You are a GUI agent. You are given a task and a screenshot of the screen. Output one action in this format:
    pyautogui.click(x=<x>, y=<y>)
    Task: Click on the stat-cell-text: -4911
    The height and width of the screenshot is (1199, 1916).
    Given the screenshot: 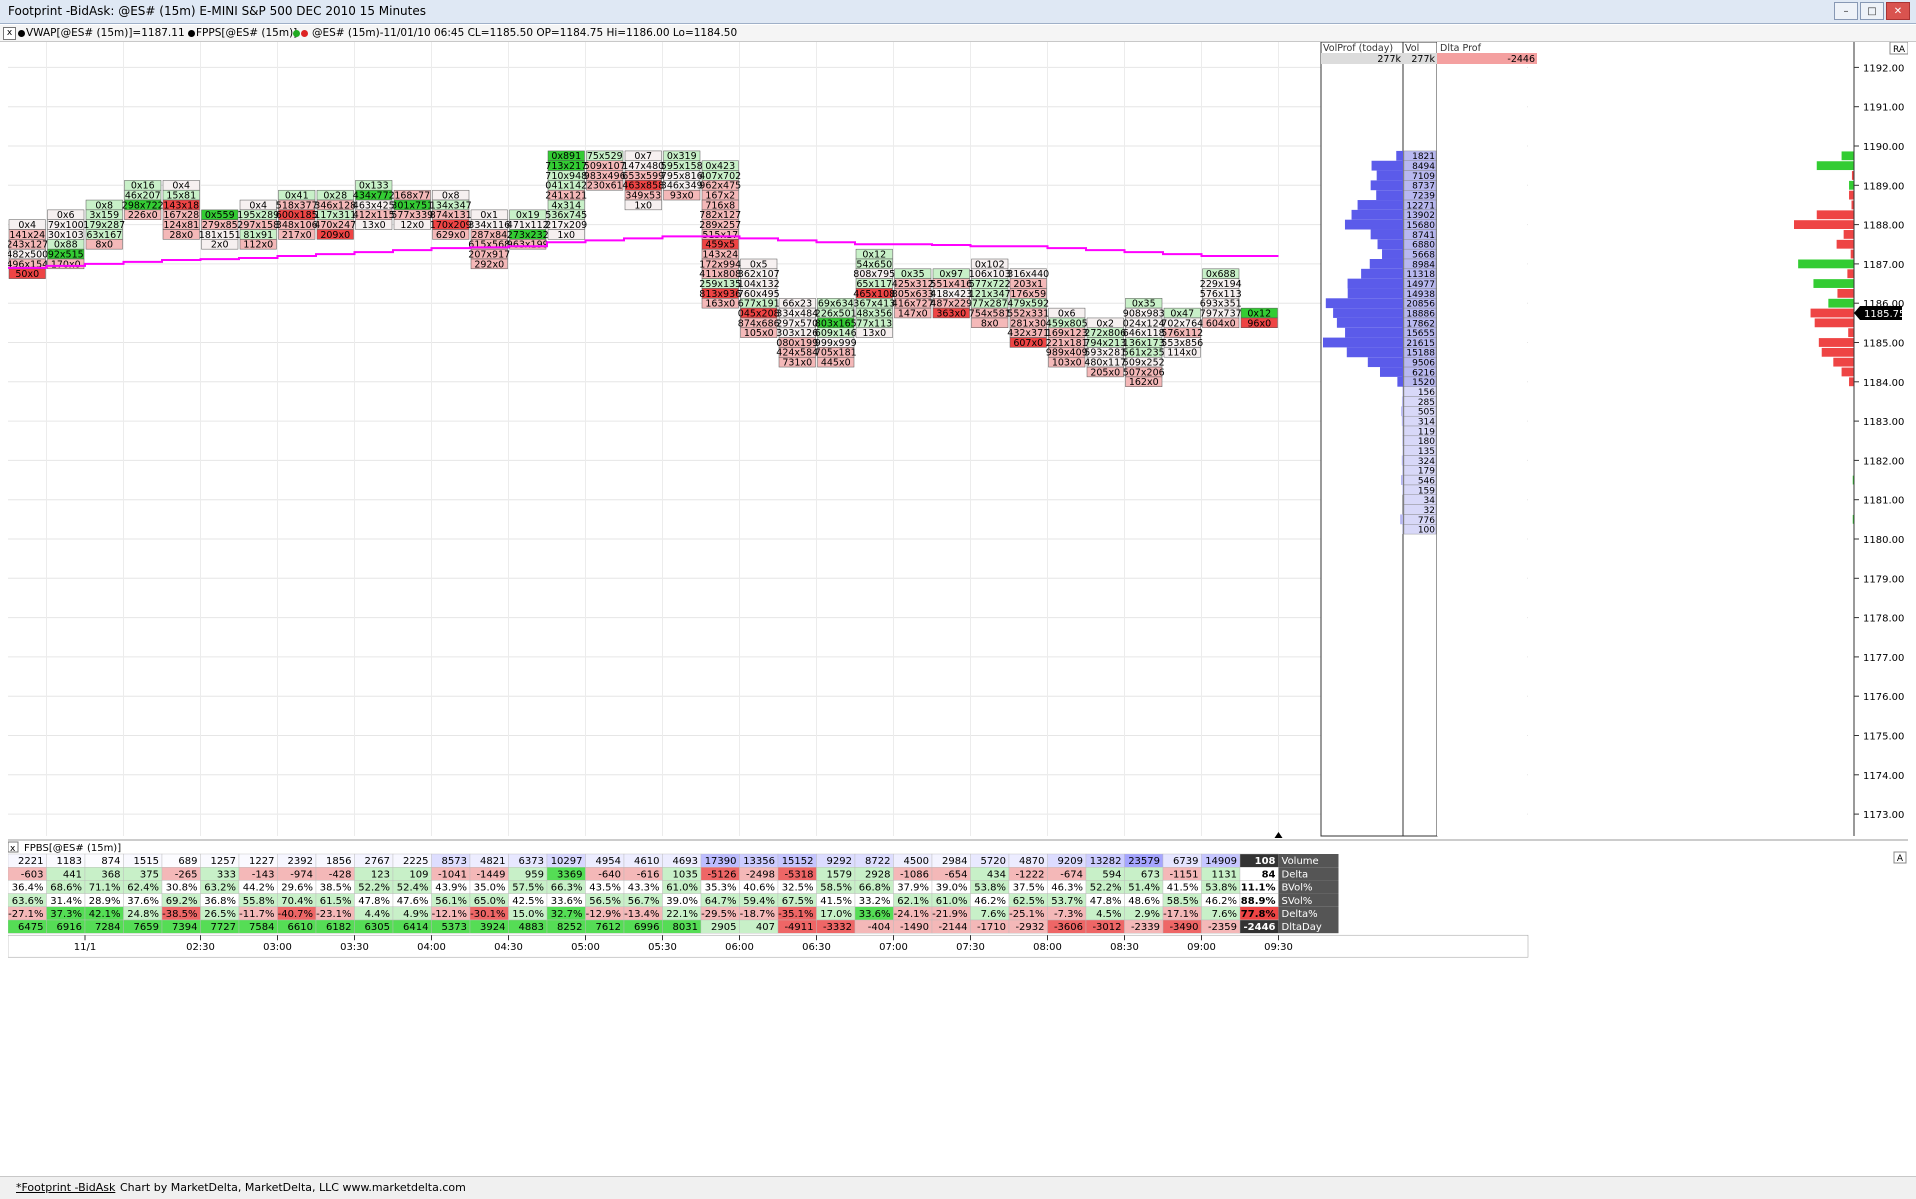 What is the action you would take?
    pyautogui.click(x=798, y=927)
    